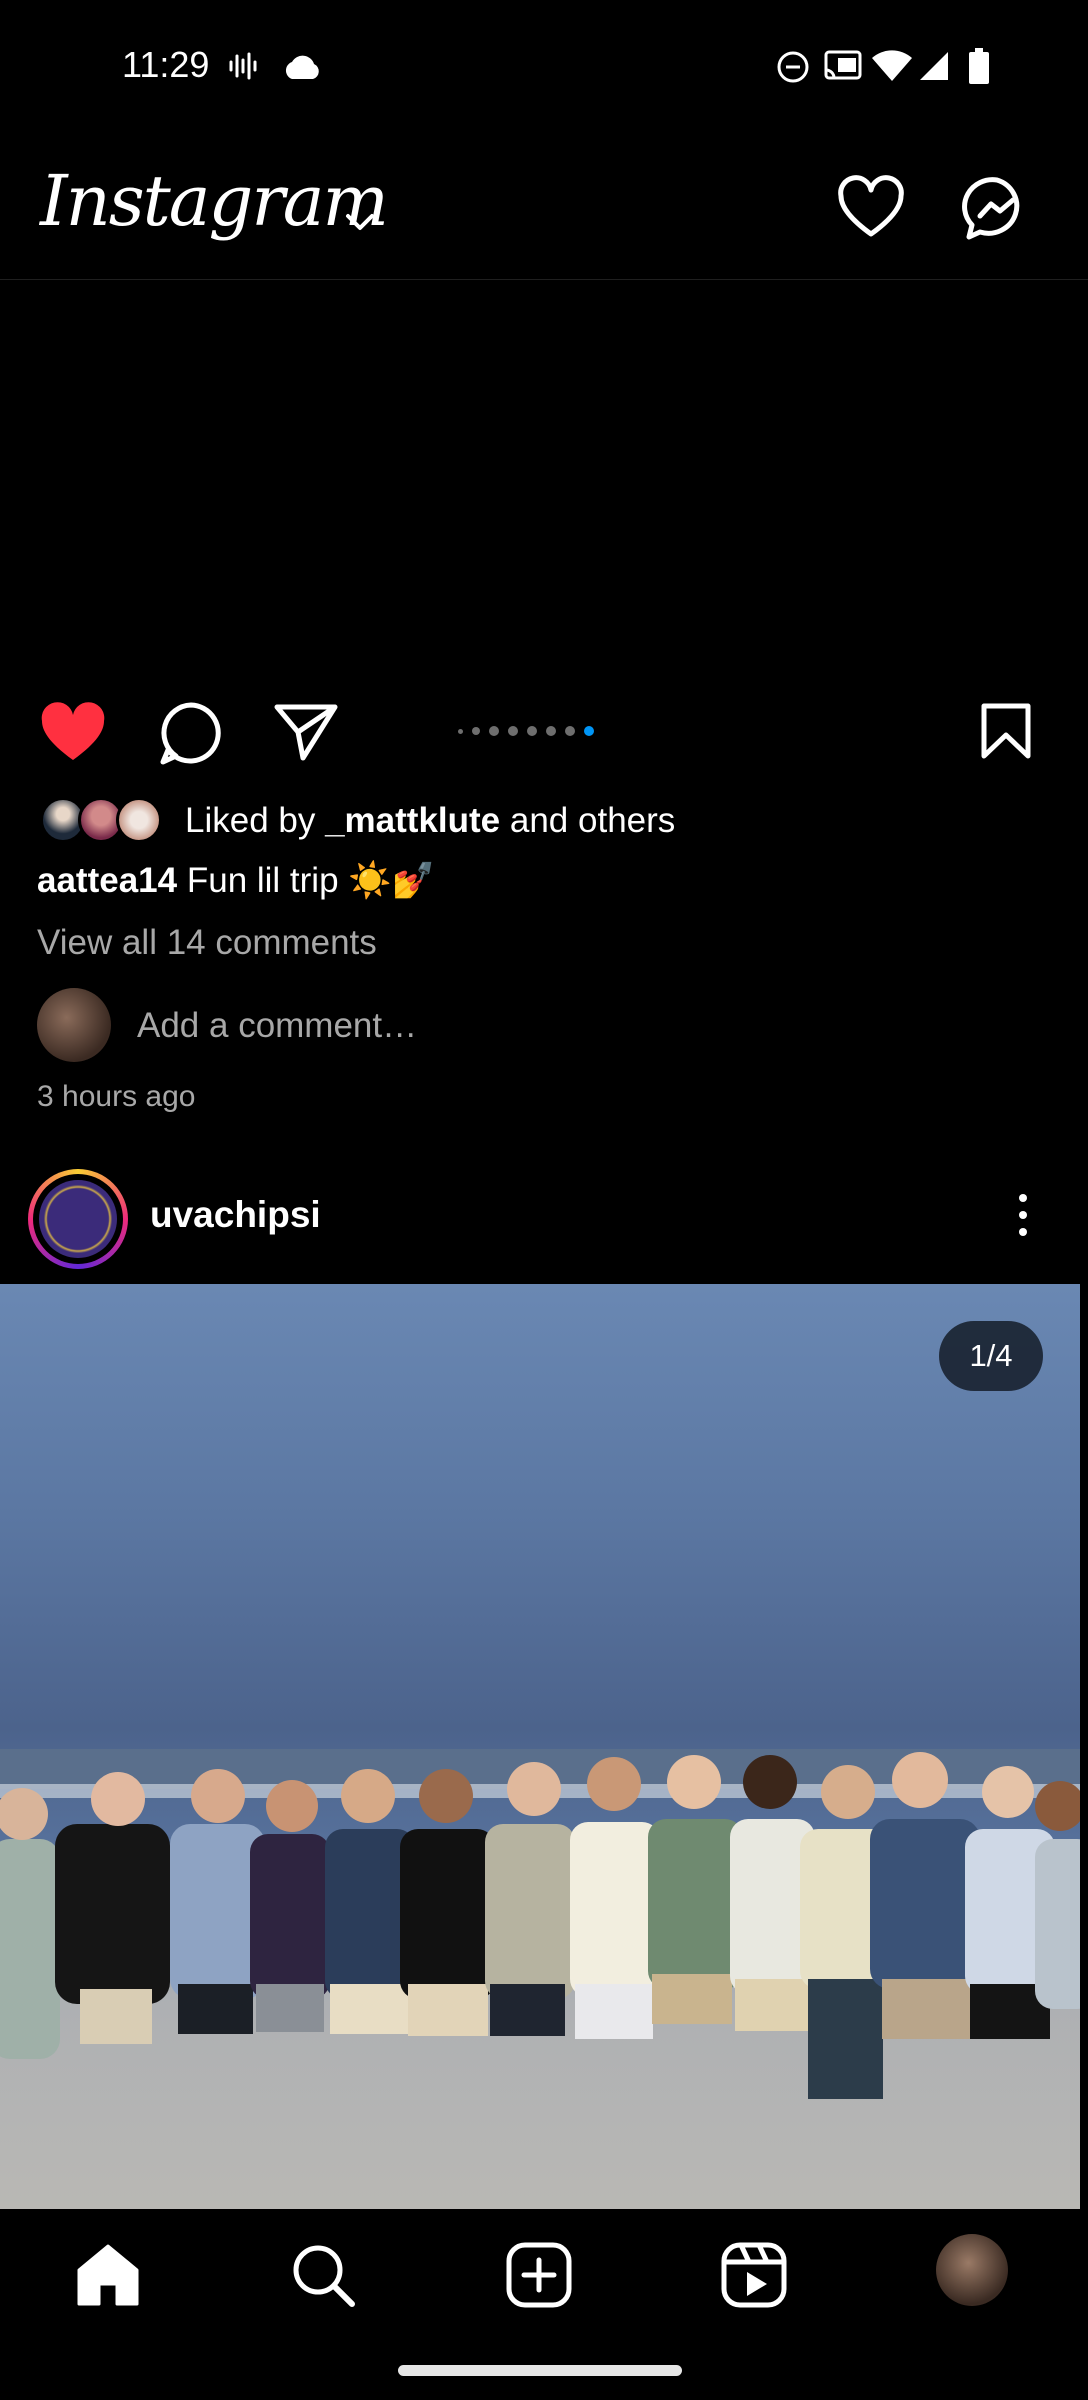 This screenshot has width=1088, height=2400. I want to click on story-ring, so click(78, 1219).